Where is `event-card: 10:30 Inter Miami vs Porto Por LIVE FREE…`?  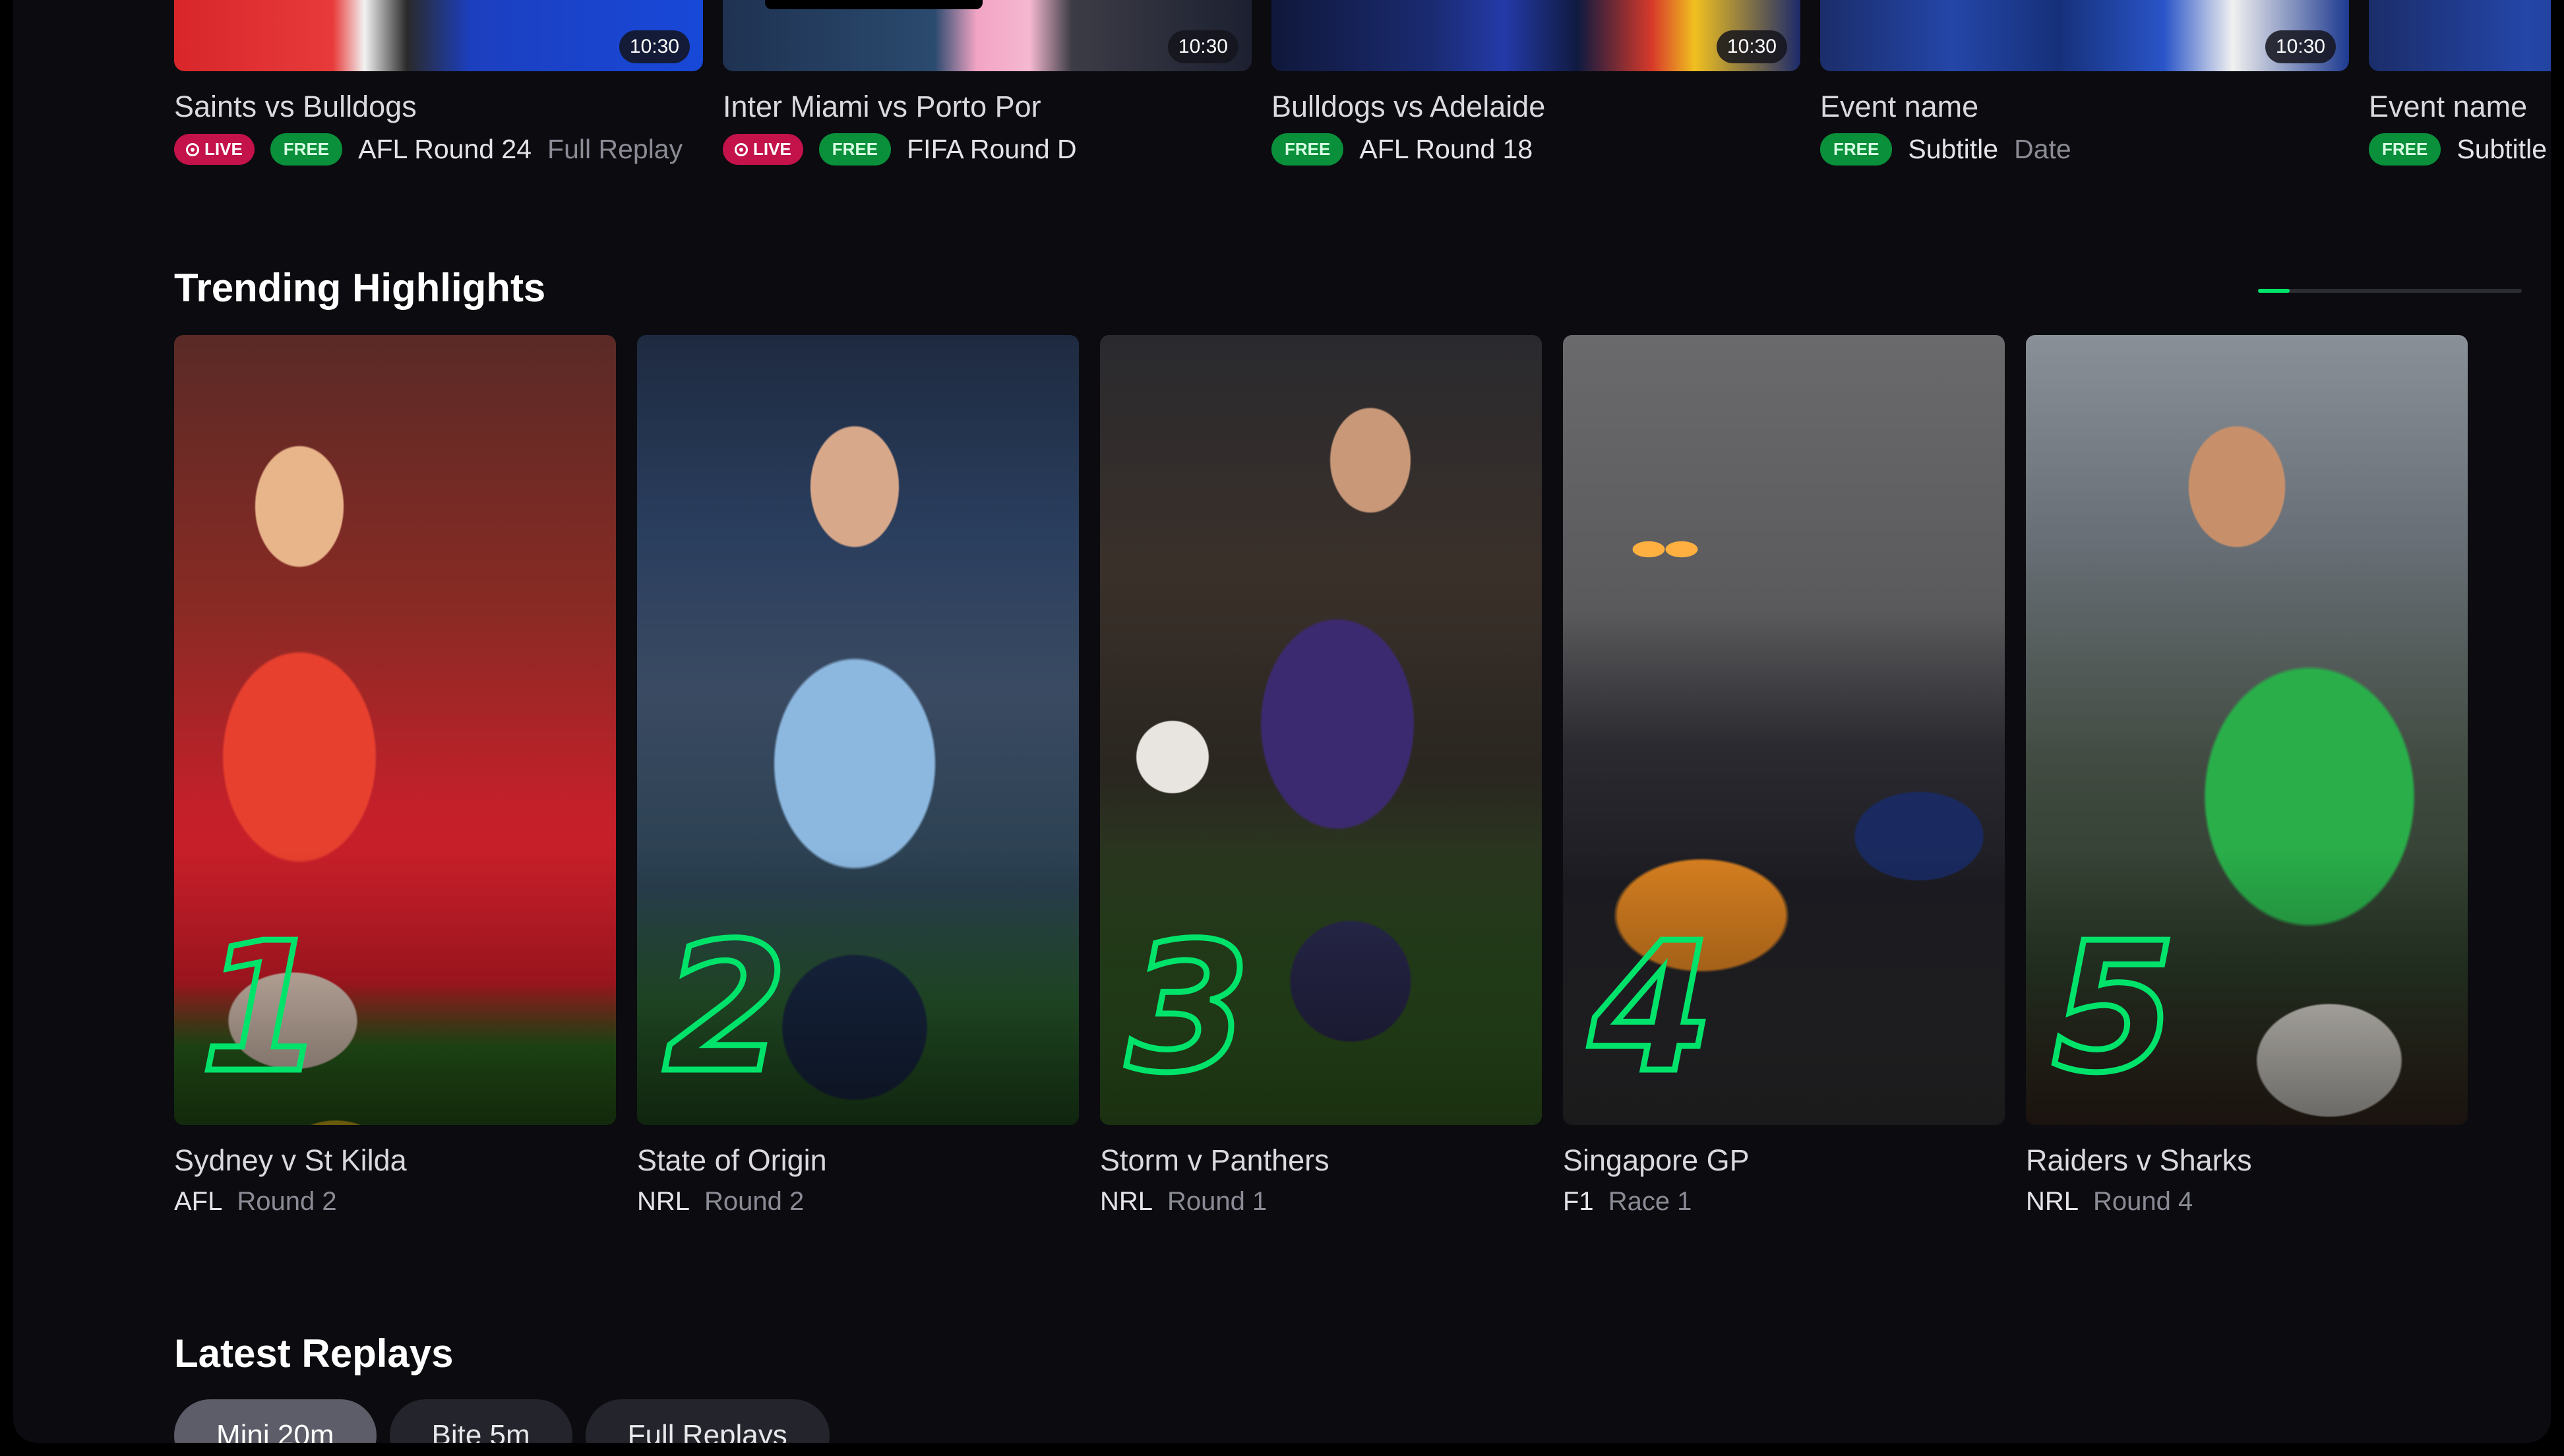 event-card: 10:30 Inter Miami vs Porto Por LIVE FREE… is located at coordinates (987, 83).